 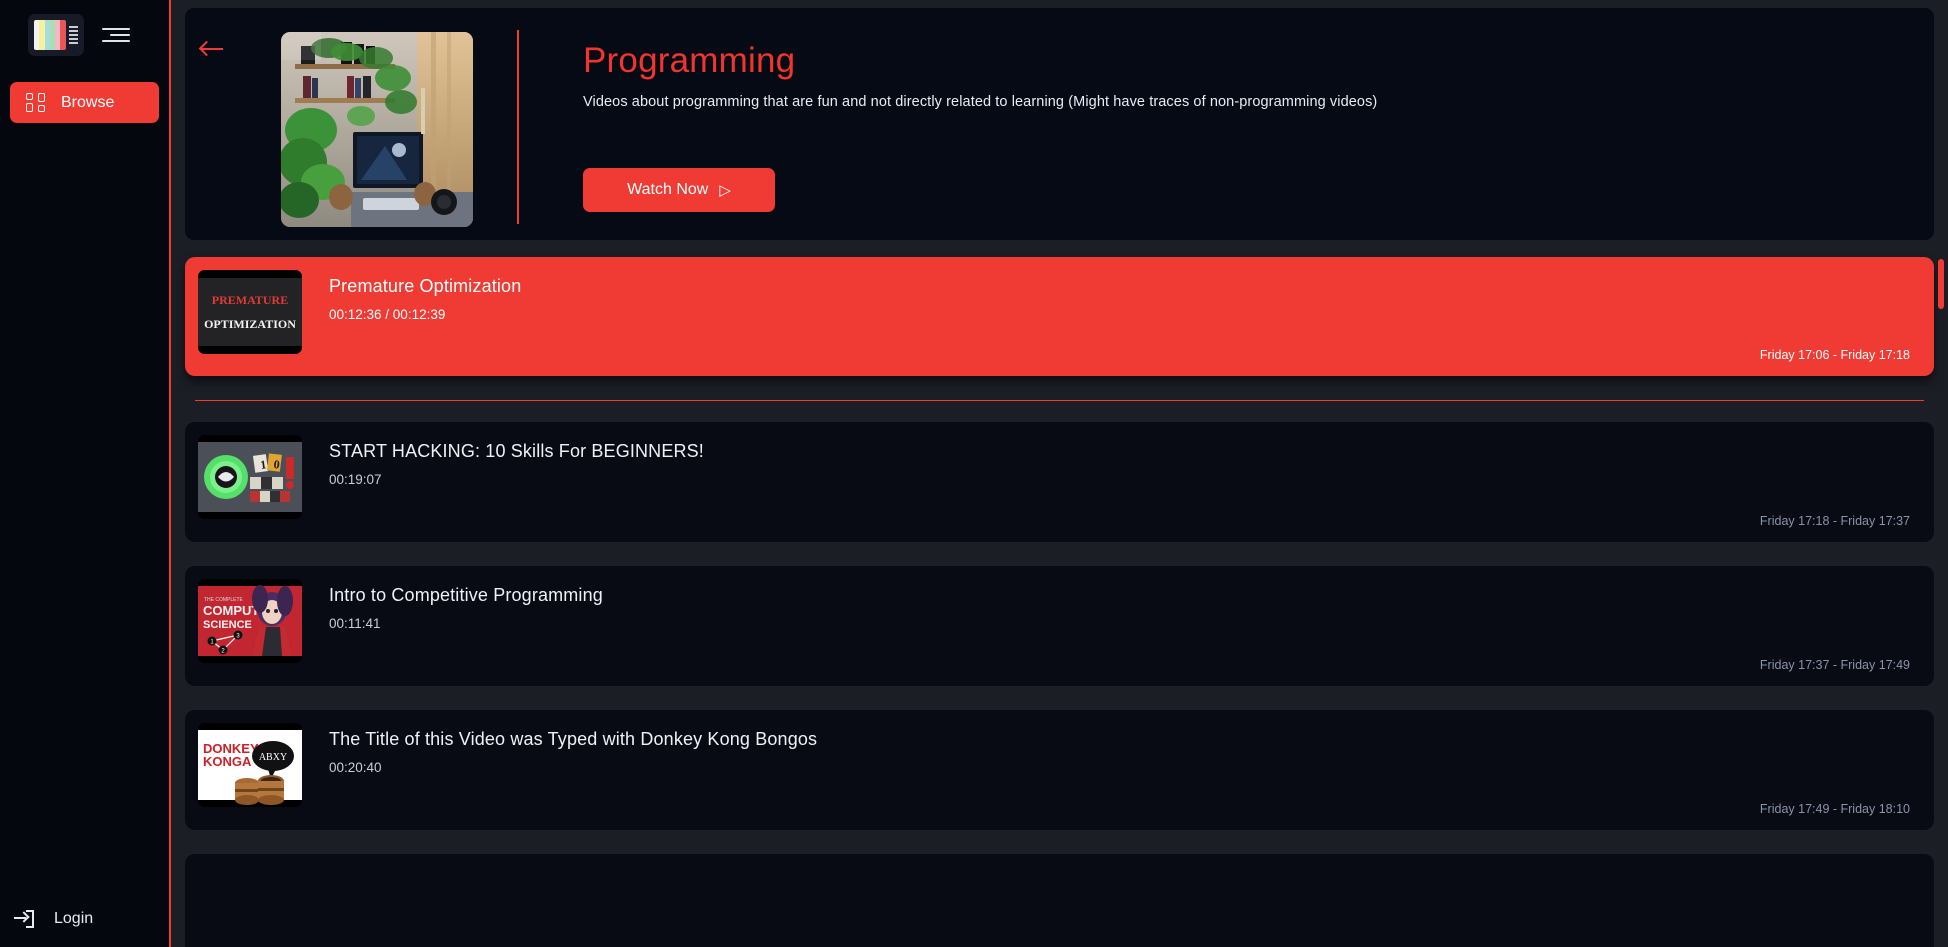 I want to click on play-triangle-icon: ▷, so click(x=725, y=190).